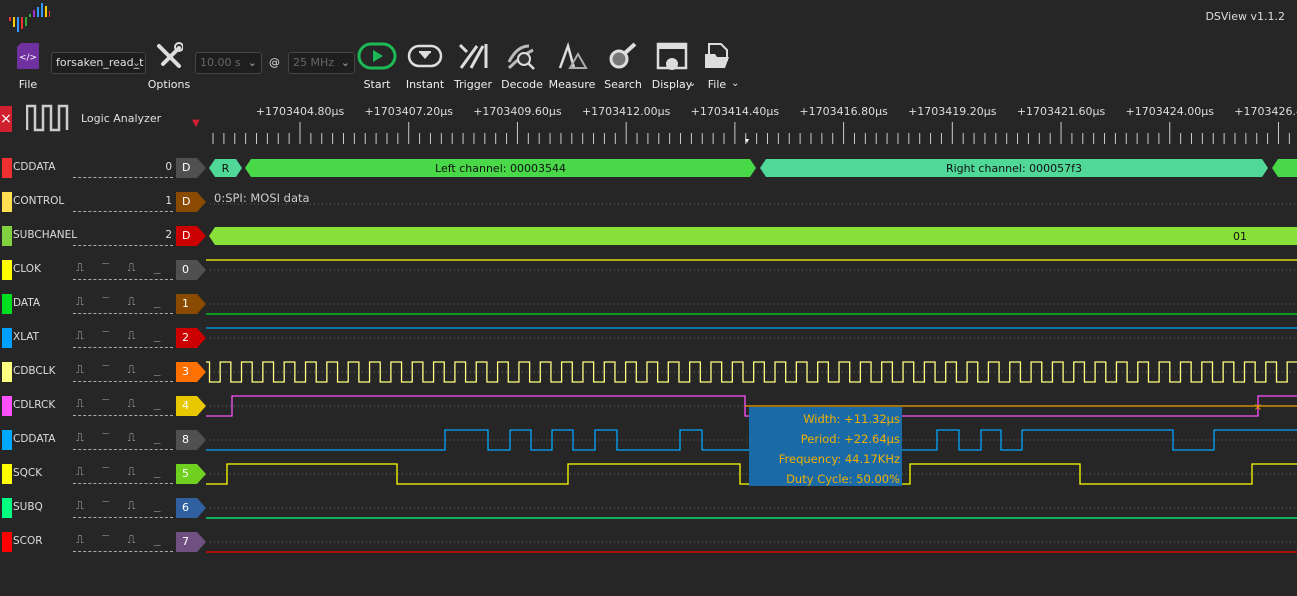 The width and height of the screenshot is (1297, 596). I want to click on decode-bar, so click(753, 236).